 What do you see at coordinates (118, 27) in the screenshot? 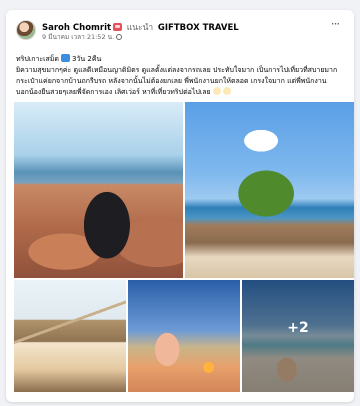
I see `badge-icon` at bounding box center [118, 27].